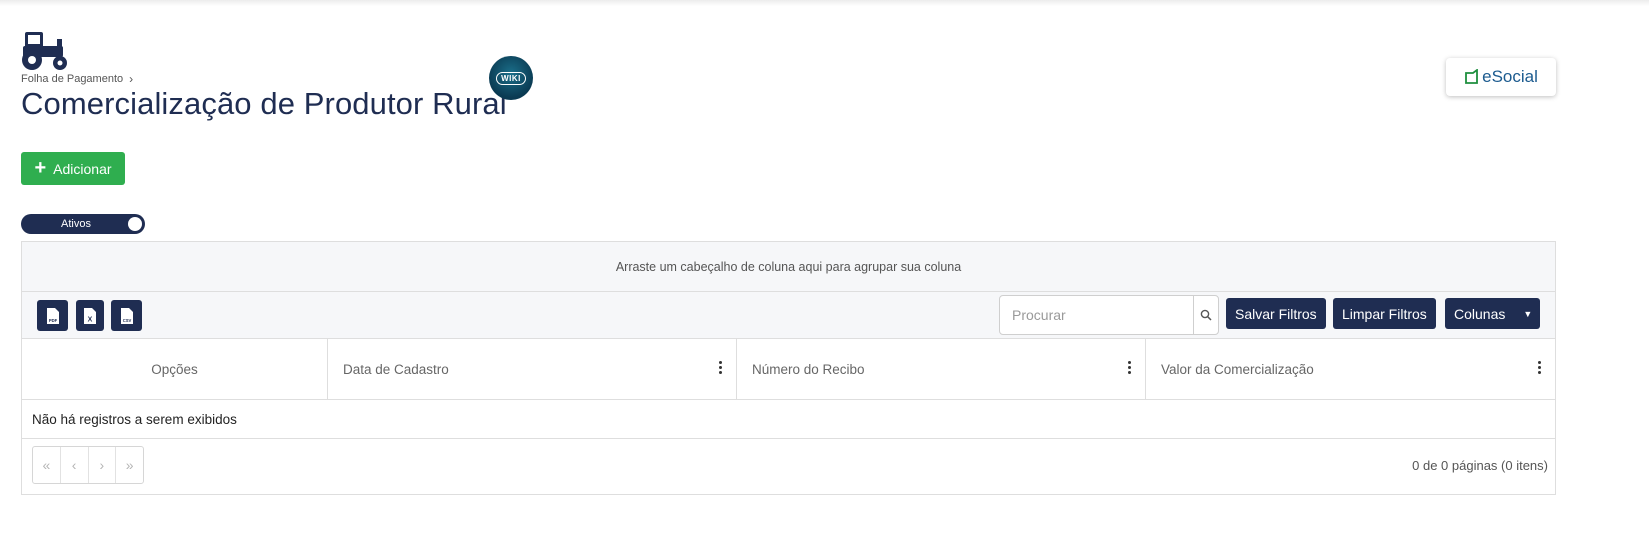 Image resolution: width=1649 pixels, height=537 pixels. I want to click on export-csv-button: CSV, so click(126, 315).